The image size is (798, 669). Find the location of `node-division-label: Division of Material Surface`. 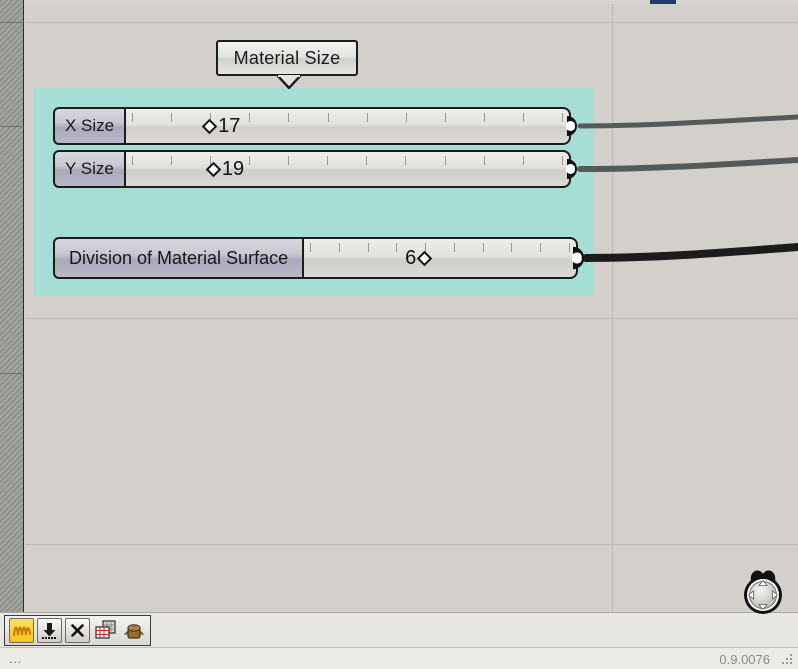

node-division-label: Division of Material Surface is located at coordinates (179, 258).